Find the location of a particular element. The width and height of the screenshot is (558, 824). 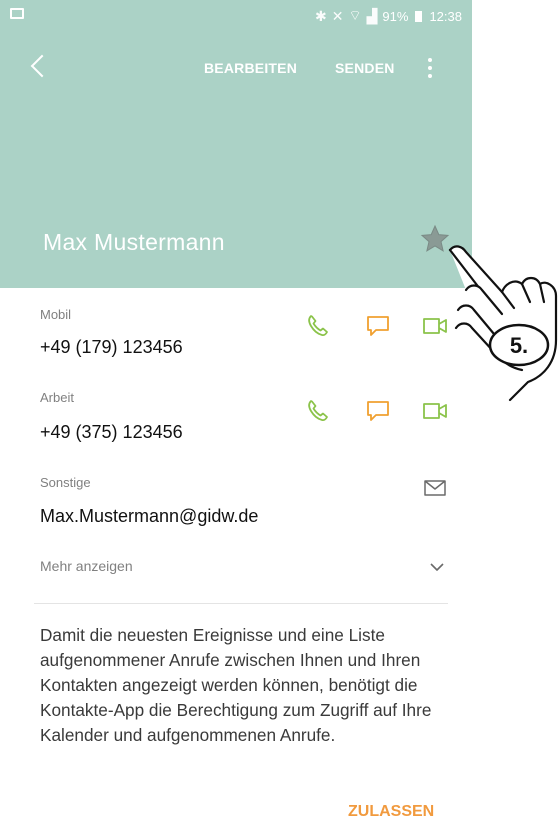

section-divider is located at coordinates (241, 603).